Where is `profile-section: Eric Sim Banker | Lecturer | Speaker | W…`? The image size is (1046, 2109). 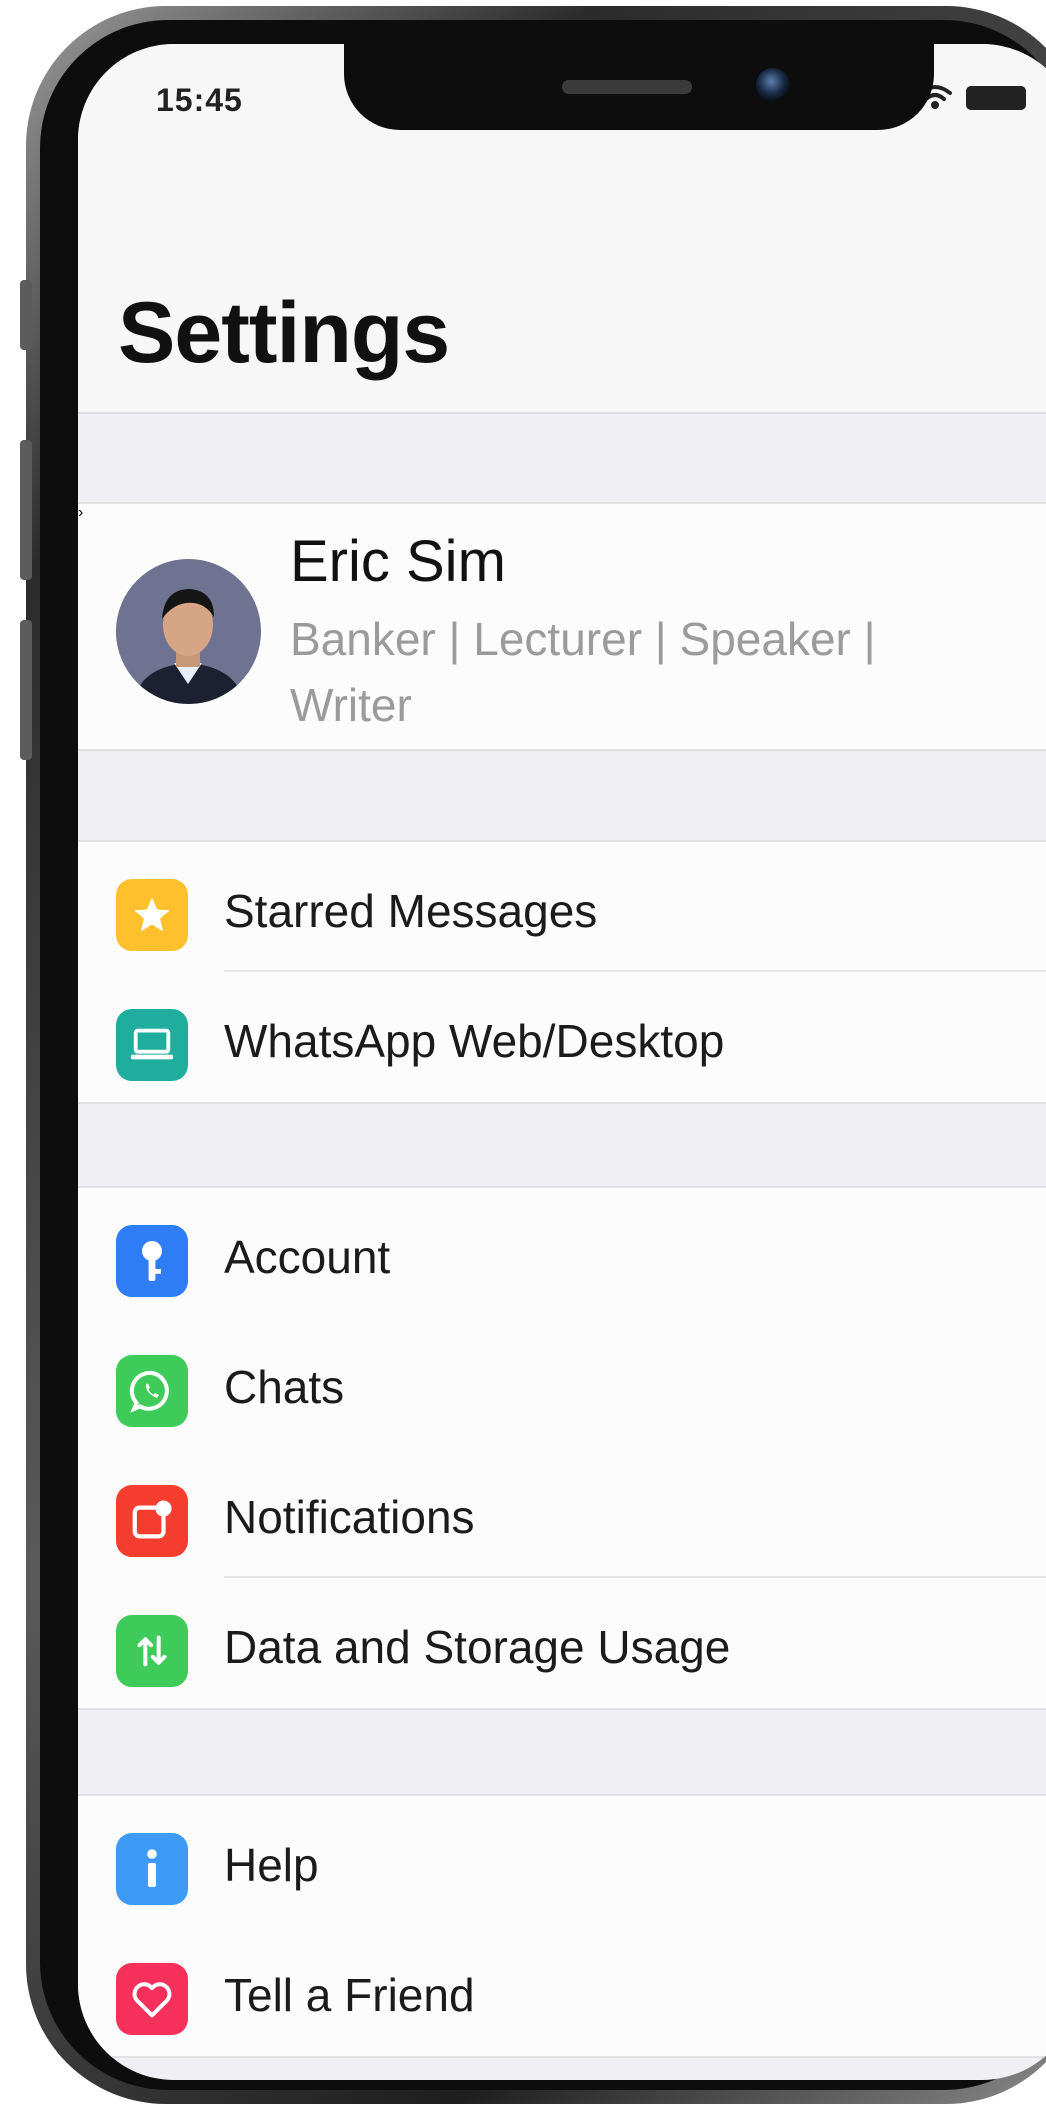
profile-section: Eric Sim Banker | Lecturer | Speaker | W… is located at coordinates (562, 626).